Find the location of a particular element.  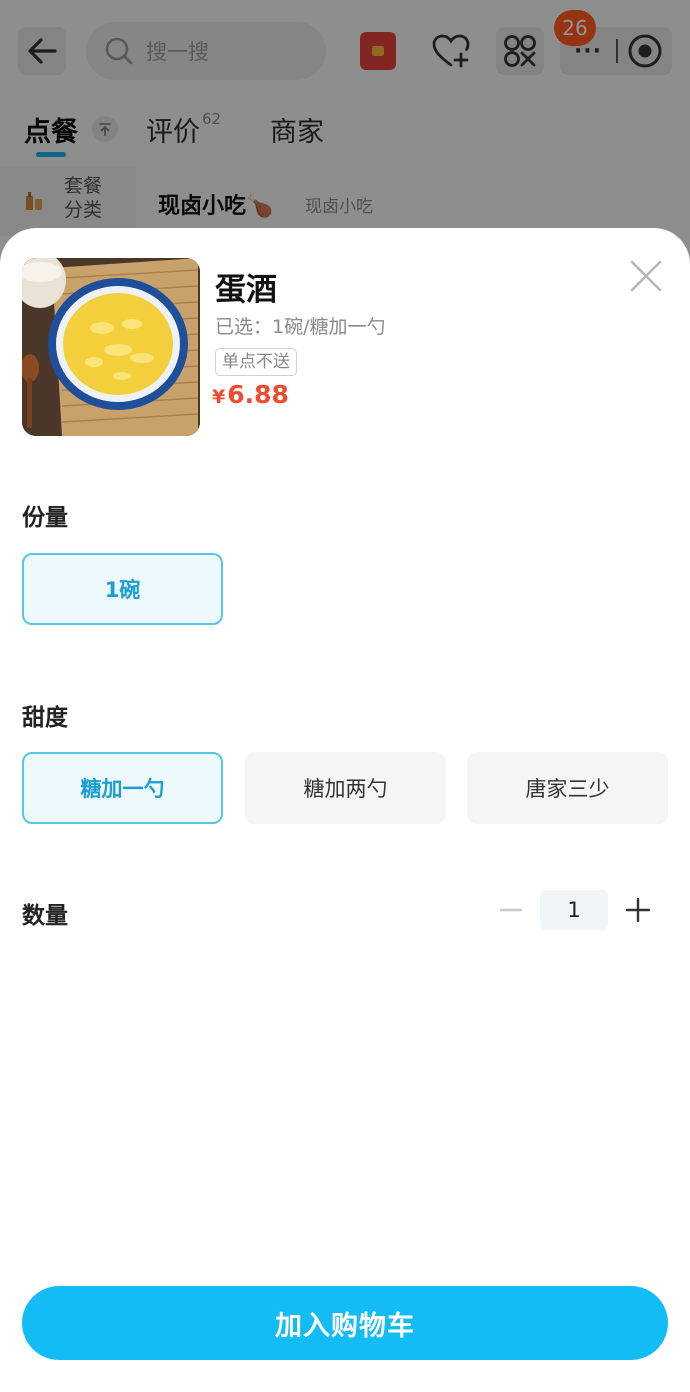

selected-summary: 已选：1碗/糖加一勺 is located at coordinates (300, 327).